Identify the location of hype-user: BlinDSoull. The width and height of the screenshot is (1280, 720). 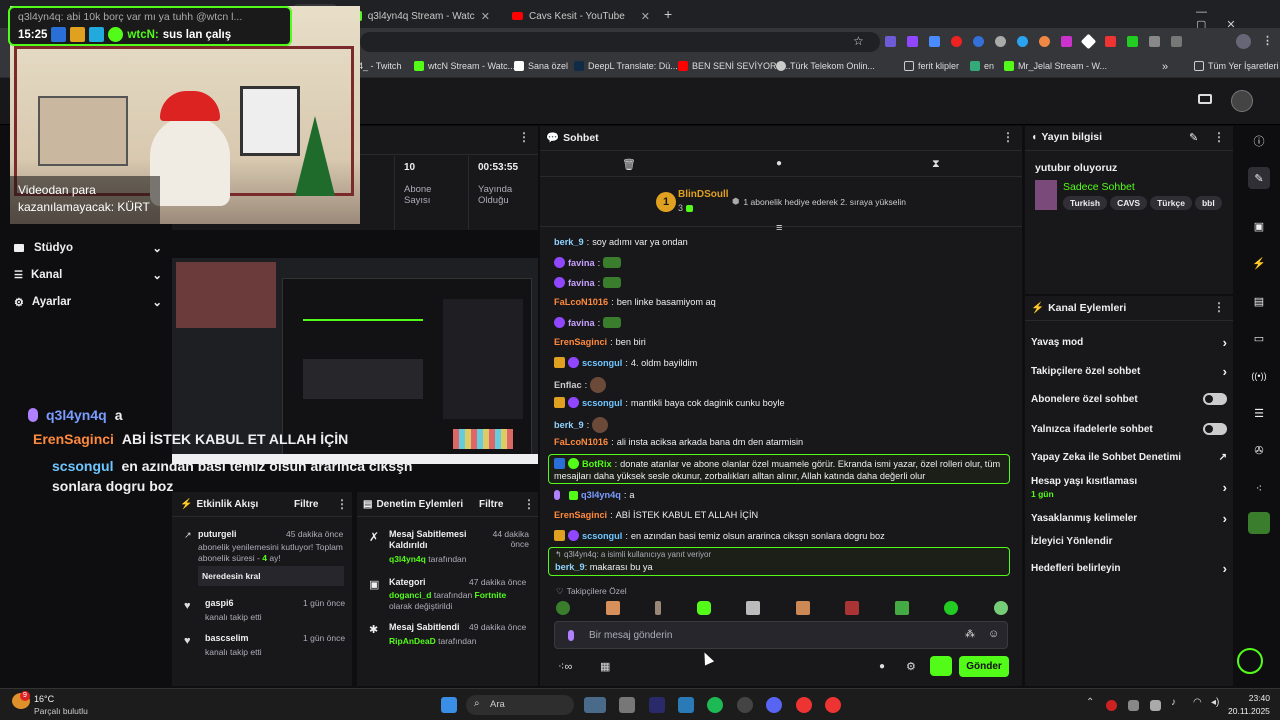
(703, 194).